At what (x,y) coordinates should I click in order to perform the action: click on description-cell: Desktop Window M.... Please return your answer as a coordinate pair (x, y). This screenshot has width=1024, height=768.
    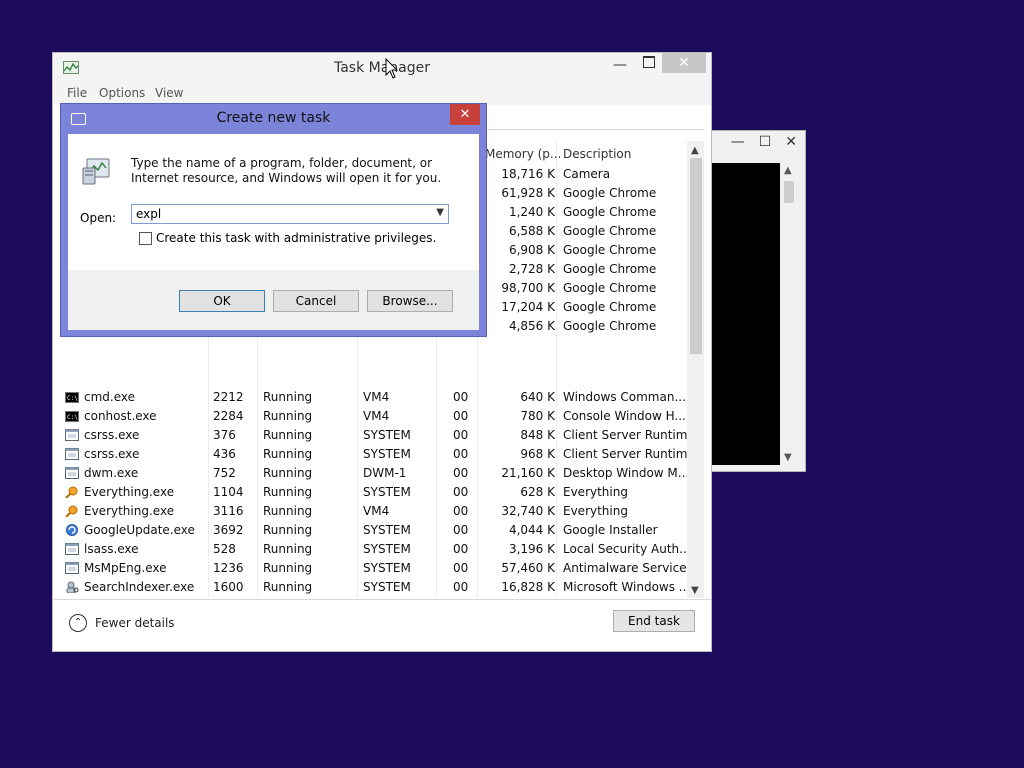
    Looking at the image, I should click on (625, 473).